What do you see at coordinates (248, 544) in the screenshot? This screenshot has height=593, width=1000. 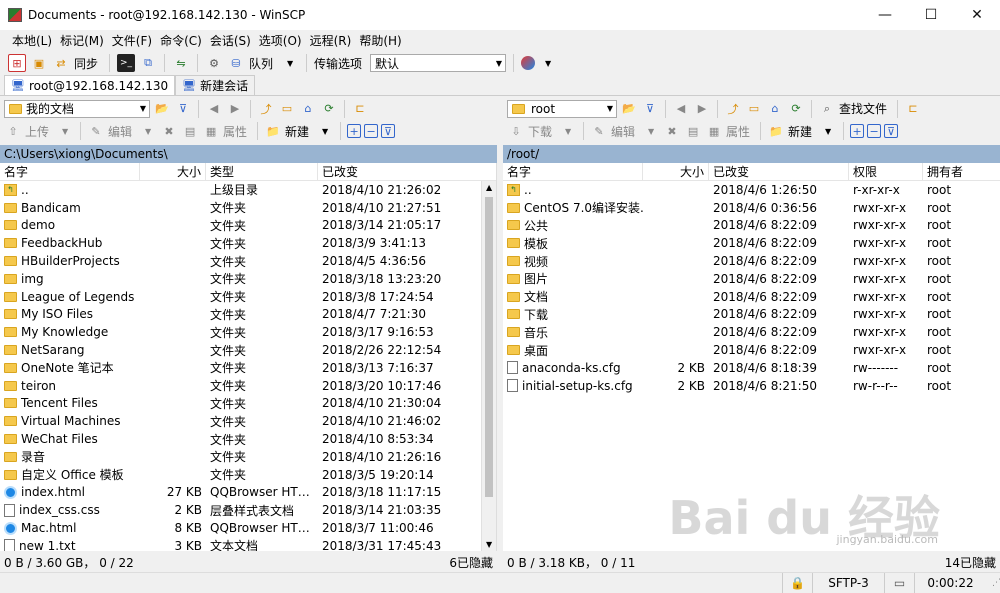 I see `file-row: new 1.txt 3 KB 文本文档 2018/3/31 17:45:43` at bounding box center [248, 544].